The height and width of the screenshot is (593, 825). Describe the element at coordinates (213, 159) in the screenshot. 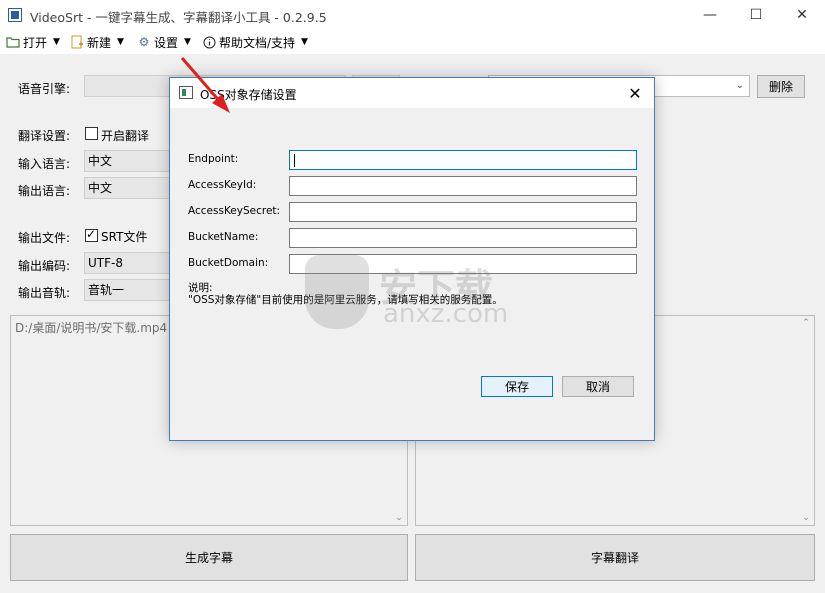

I see `endpoint-label: Endpoint:` at that location.